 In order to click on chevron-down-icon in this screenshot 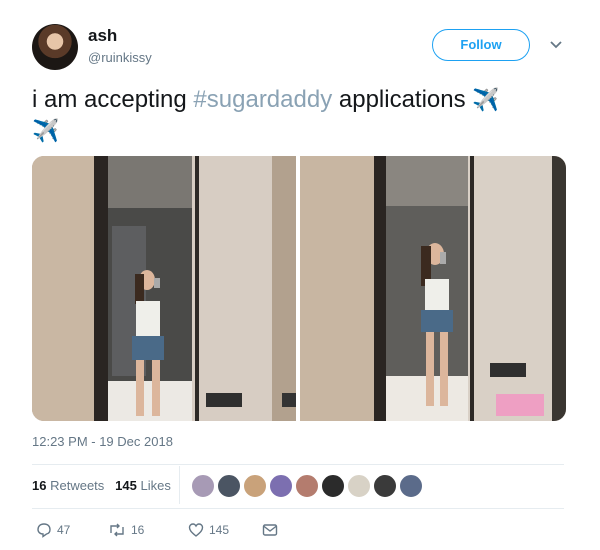, I will do `click(556, 45)`.